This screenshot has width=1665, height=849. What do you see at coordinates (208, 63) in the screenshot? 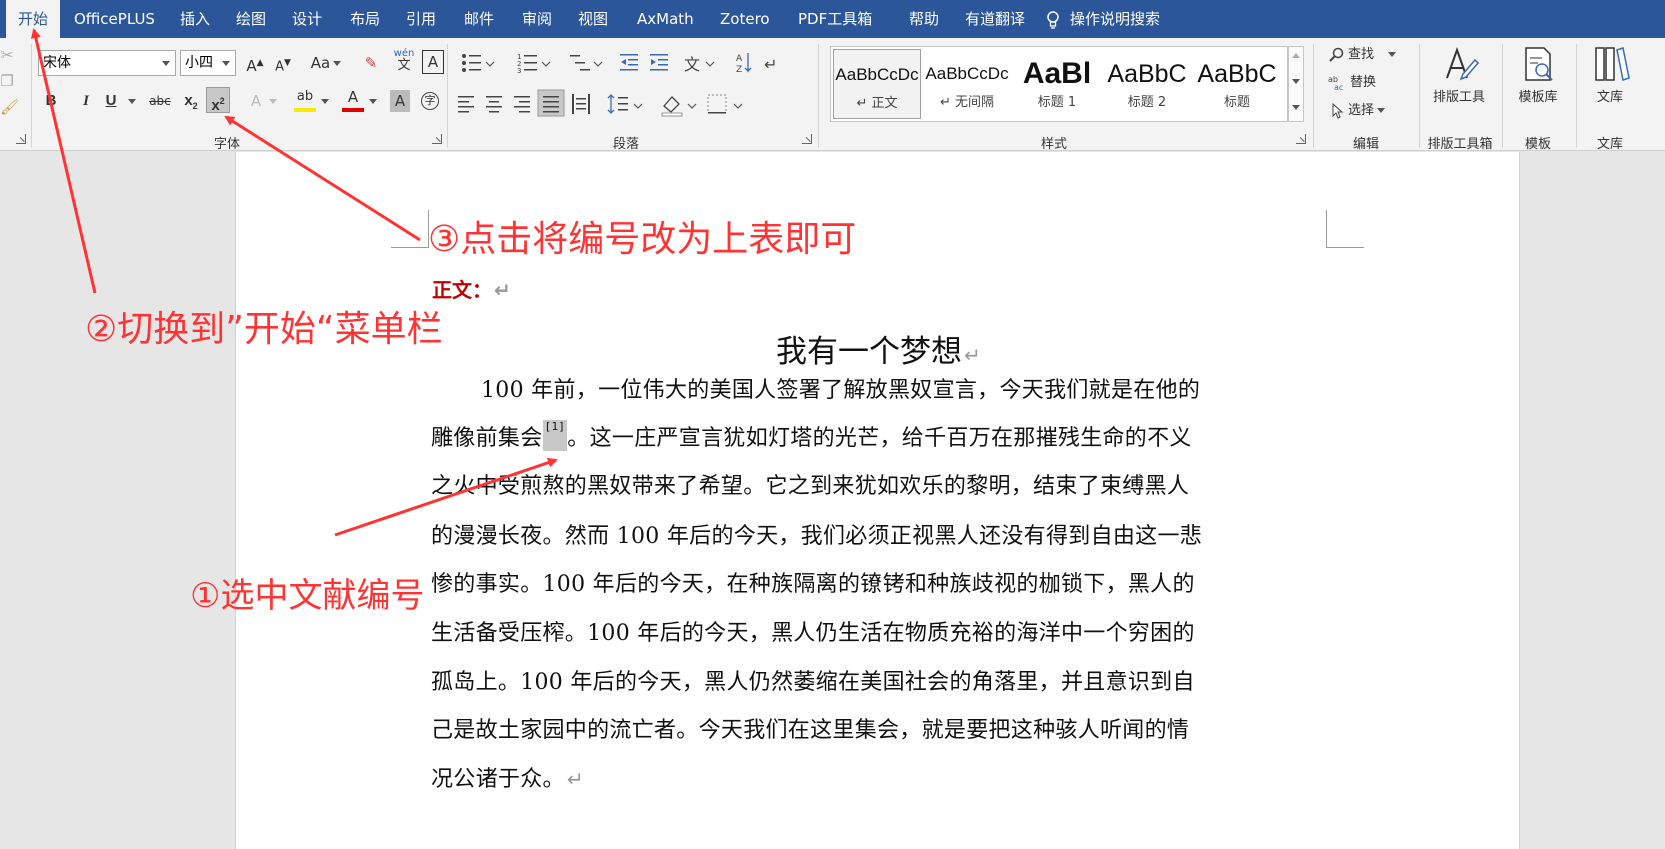
I see `font-size-combo: 小四` at bounding box center [208, 63].